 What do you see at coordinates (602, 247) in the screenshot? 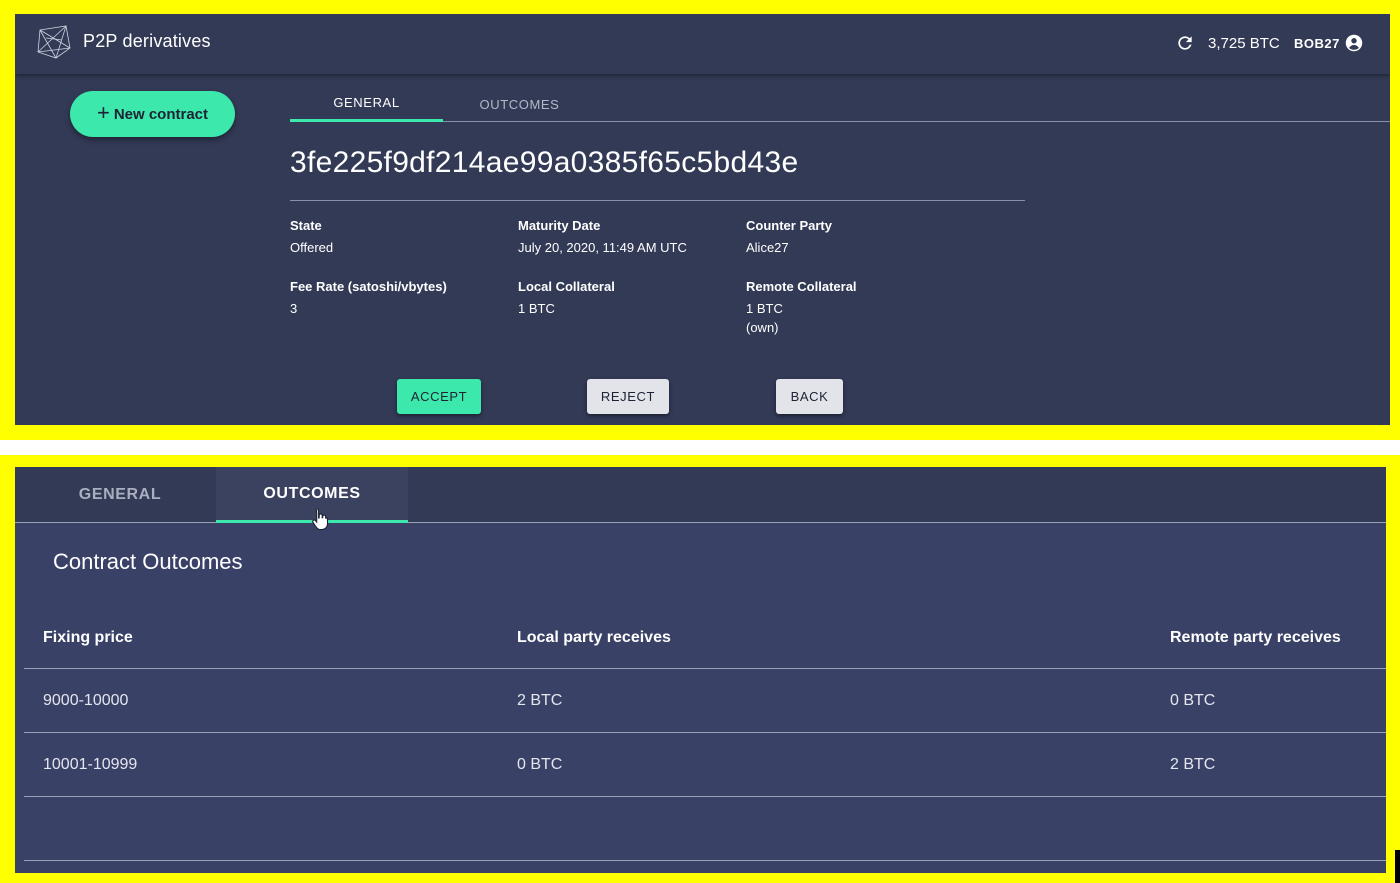
I see `field-value: July 20, 2020, 11:49 AM UTC` at bounding box center [602, 247].